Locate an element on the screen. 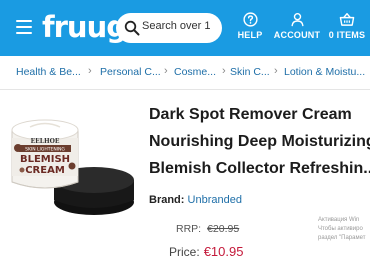 Image resolution: width=370 pixels, height=262 pixels. help-icon is located at coordinates (250, 19).